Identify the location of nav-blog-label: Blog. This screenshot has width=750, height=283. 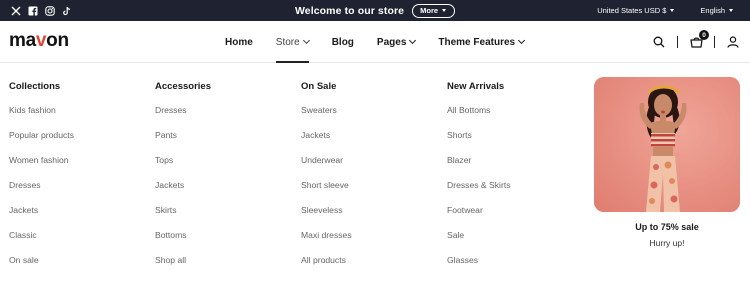
(342, 42).